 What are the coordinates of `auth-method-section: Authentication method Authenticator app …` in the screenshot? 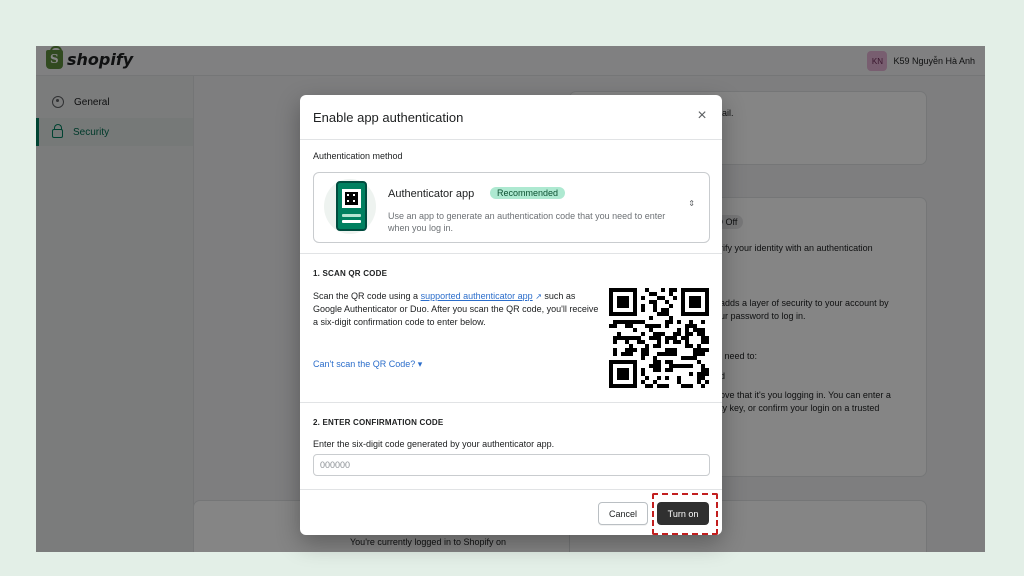 It's located at (511, 197).